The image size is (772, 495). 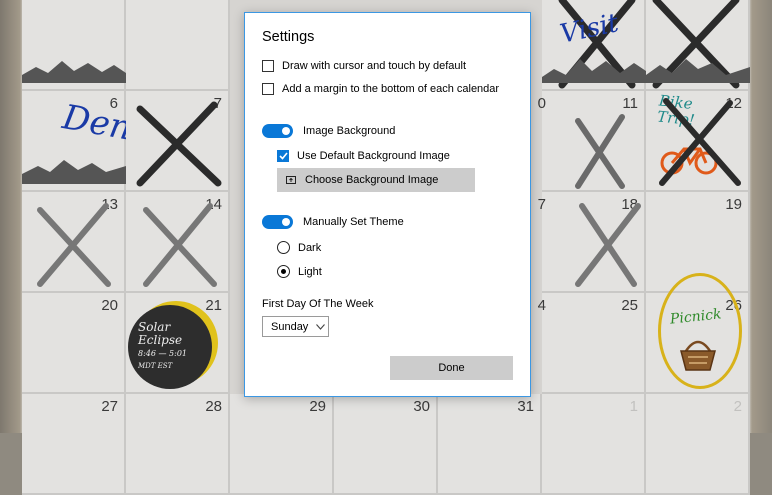 I want to click on use-default-bg-checkbox, so click(x=283, y=156).